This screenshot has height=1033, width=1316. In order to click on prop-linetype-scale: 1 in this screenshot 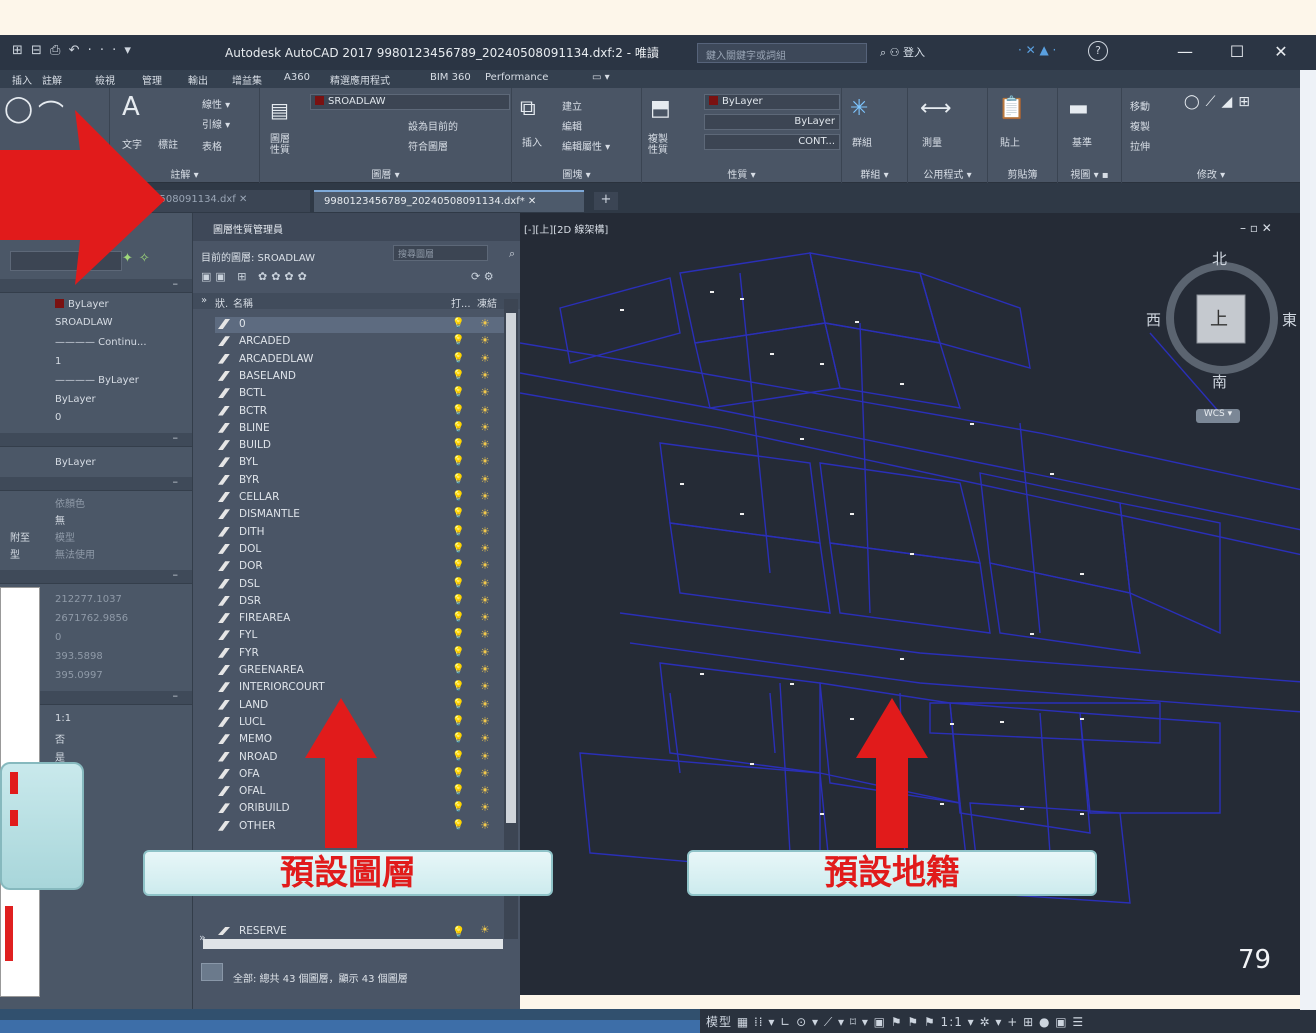, I will do `click(58, 361)`.